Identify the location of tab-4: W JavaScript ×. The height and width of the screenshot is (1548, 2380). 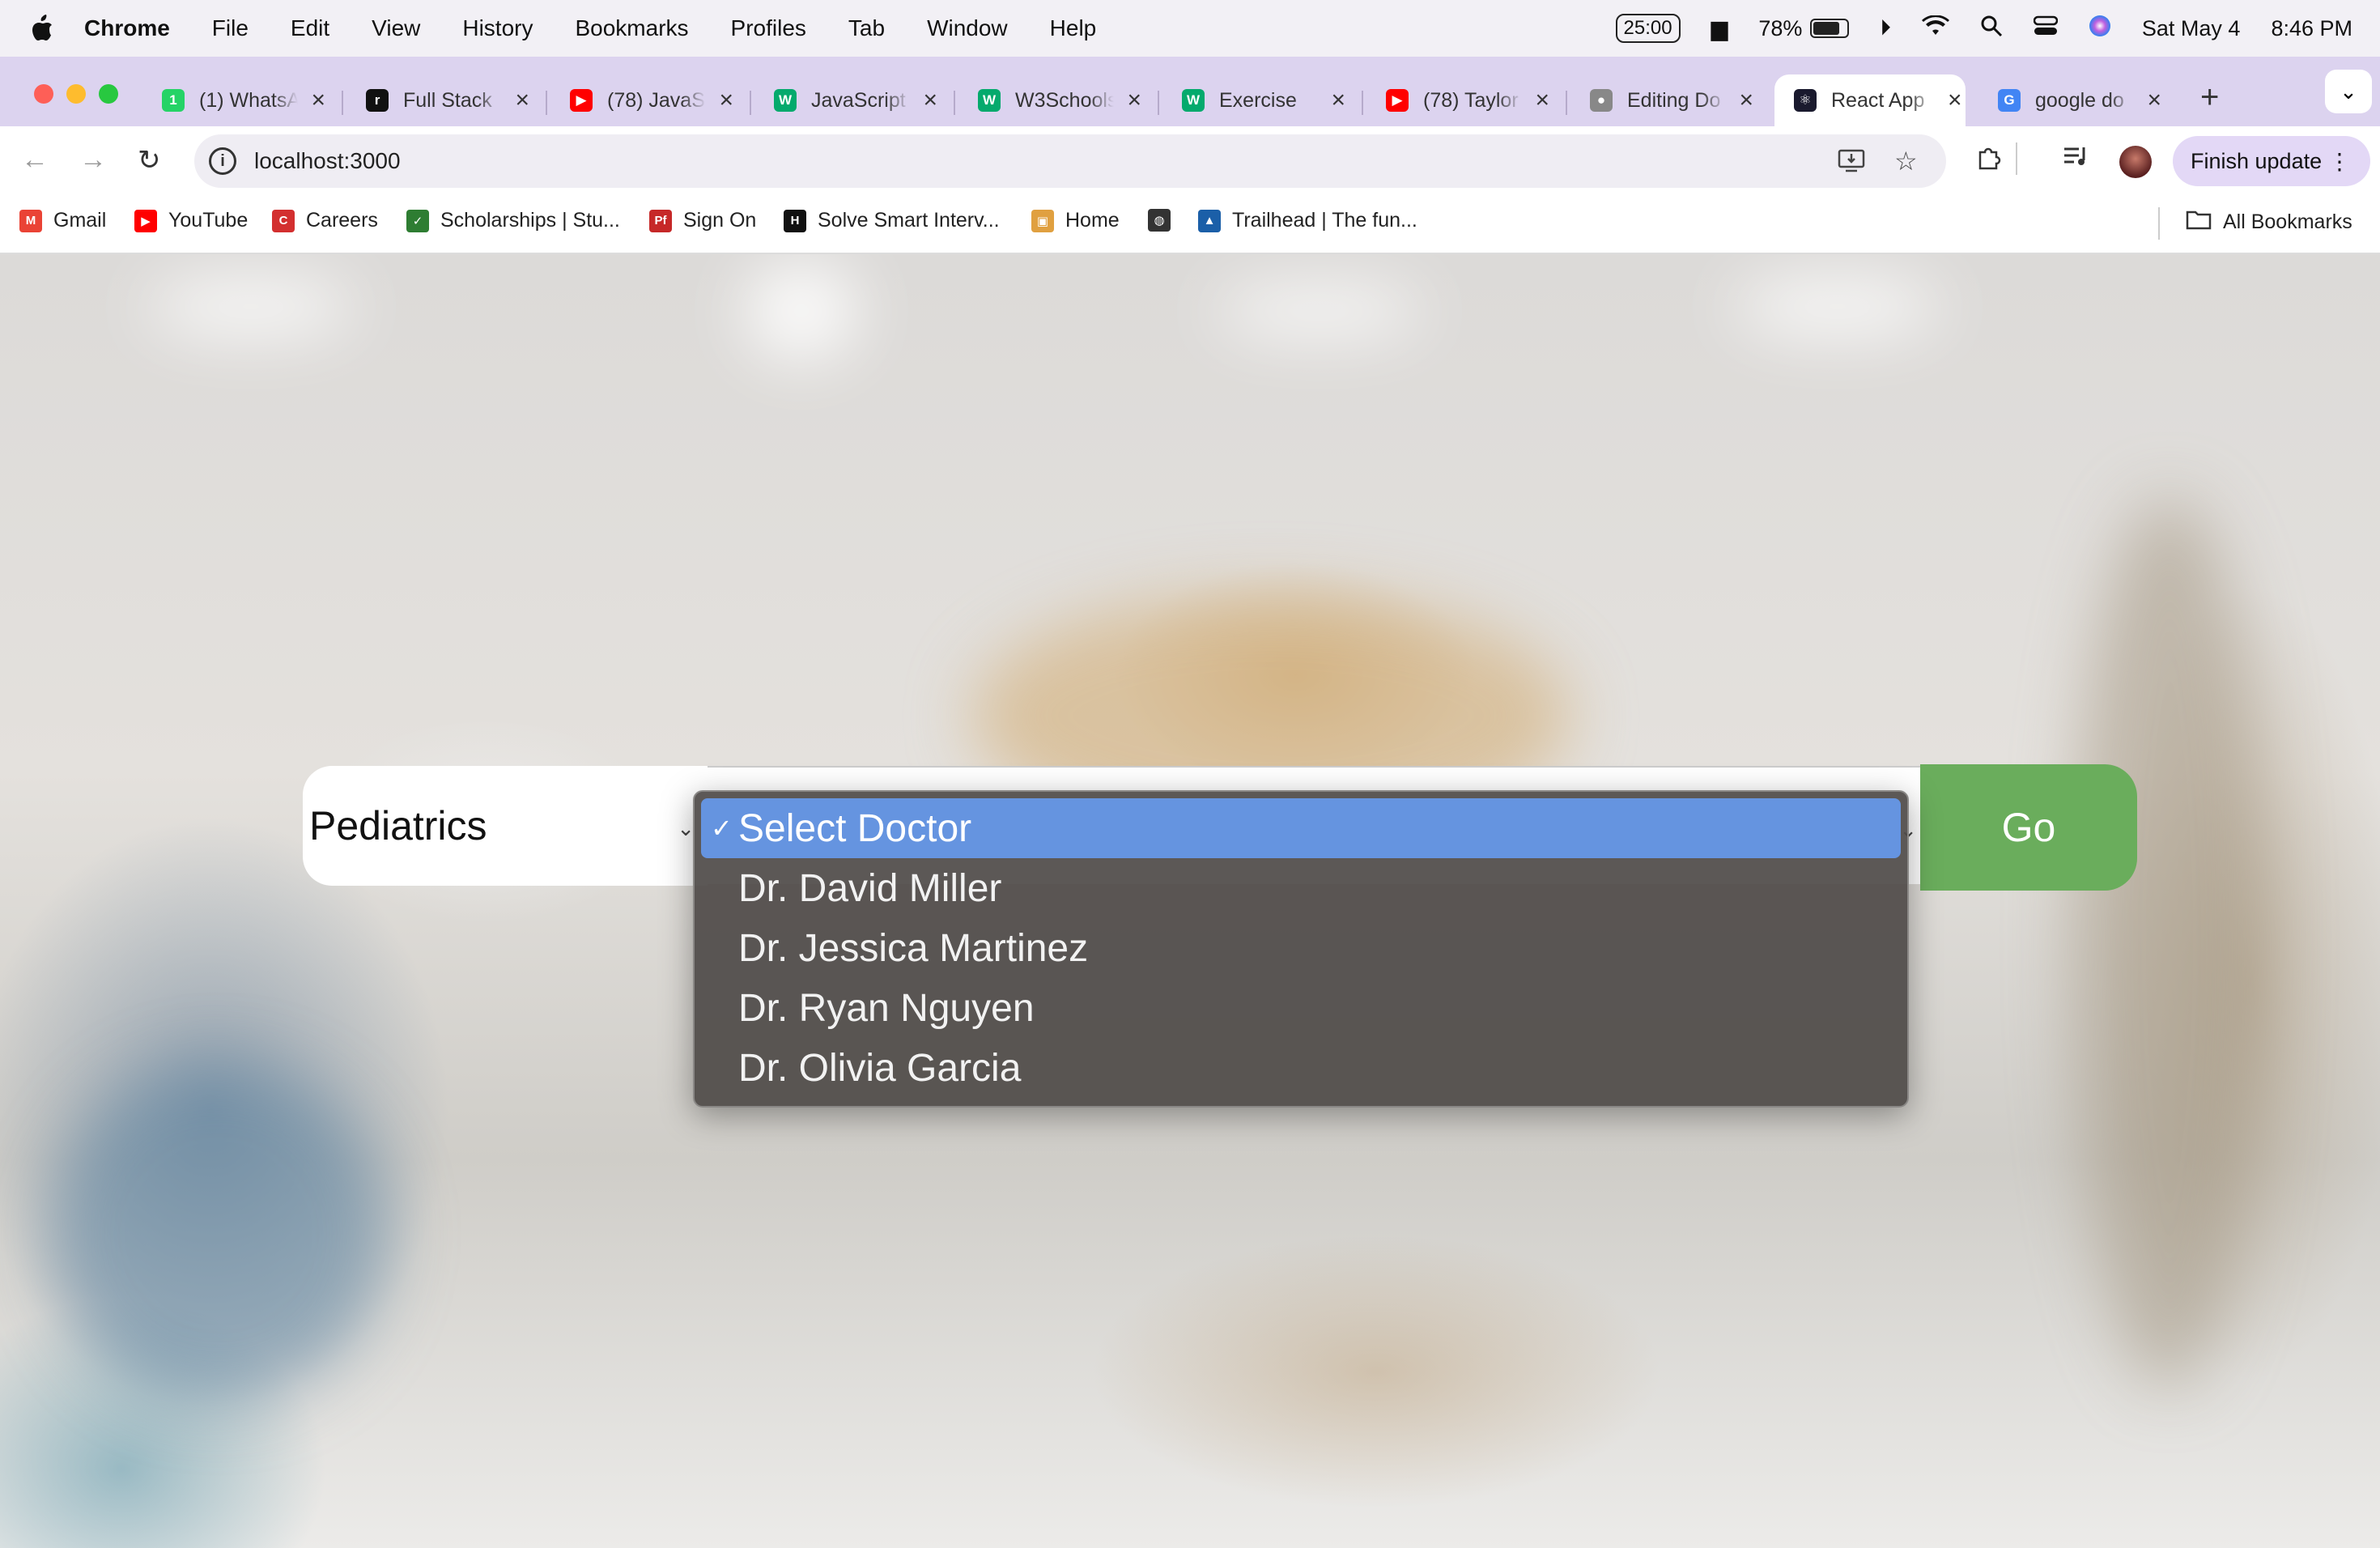
(852, 100).